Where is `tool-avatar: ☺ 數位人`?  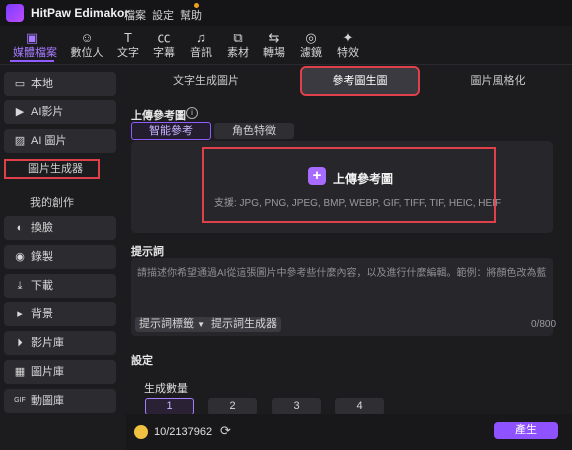
tool-avatar: ☺ 數位人 is located at coordinates (87, 45).